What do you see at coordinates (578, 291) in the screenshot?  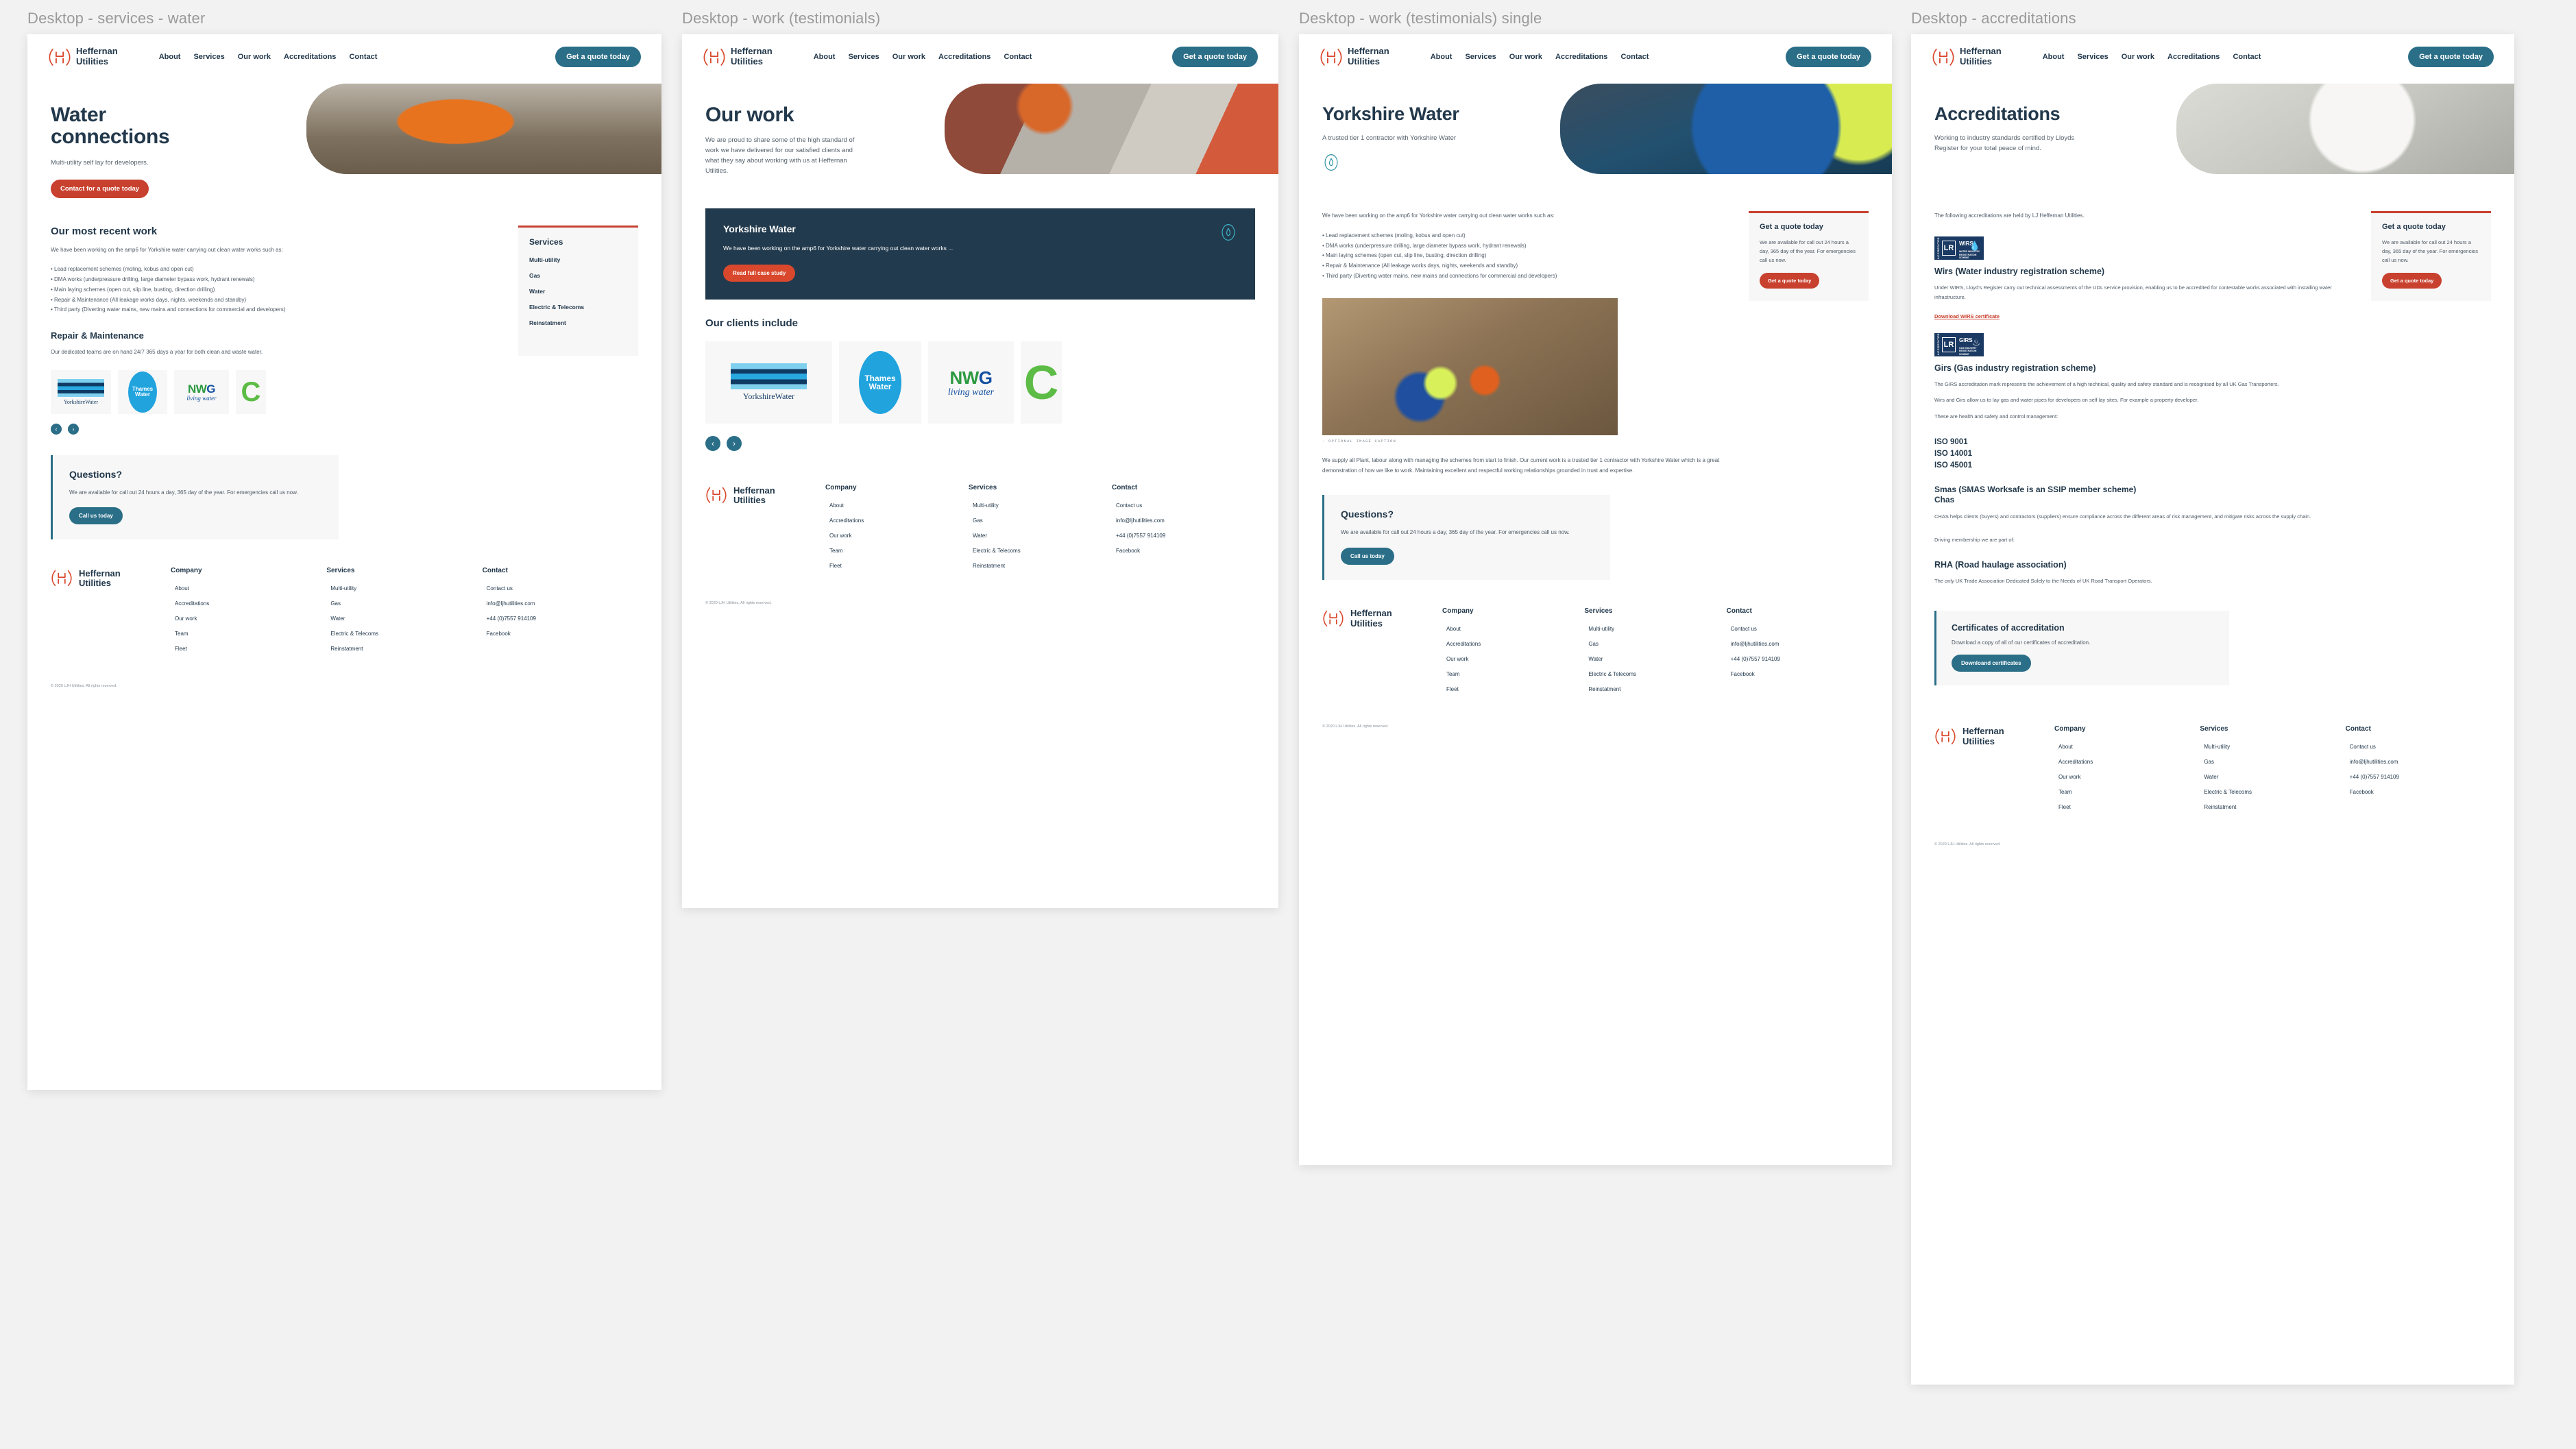 I see `services-link-water: Water` at bounding box center [578, 291].